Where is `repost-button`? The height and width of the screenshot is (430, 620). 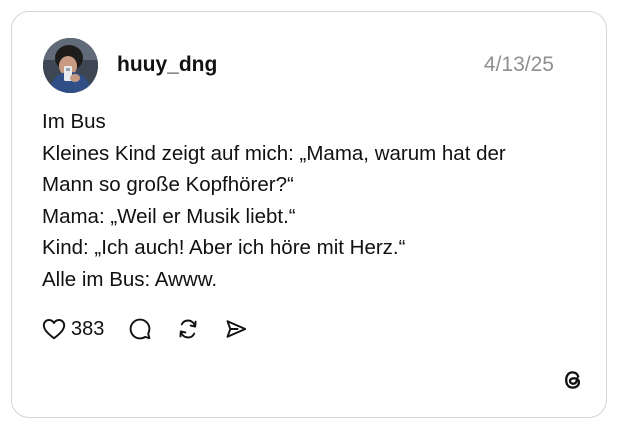
repost-button is located at coordinates (188, 329).